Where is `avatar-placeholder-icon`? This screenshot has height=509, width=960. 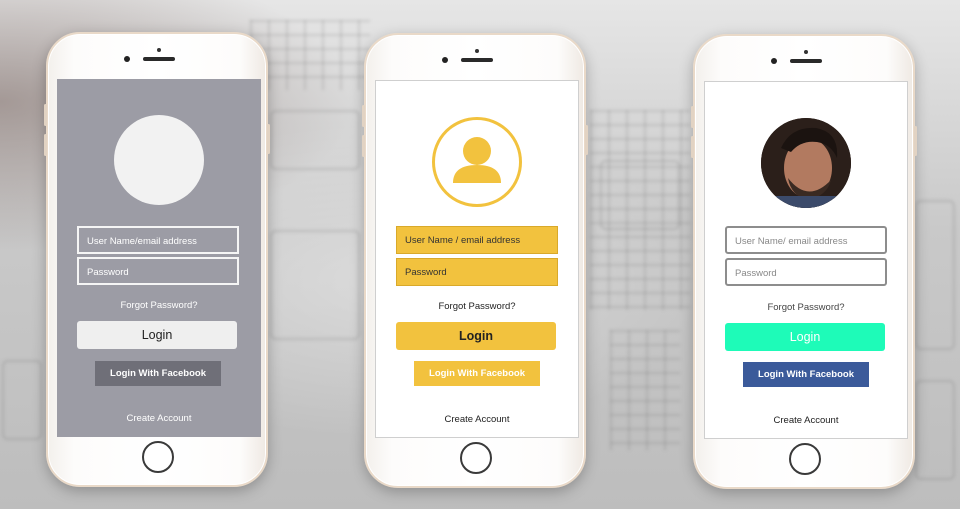 avatar-placeholder-icon is located at coordinates (159, 160).